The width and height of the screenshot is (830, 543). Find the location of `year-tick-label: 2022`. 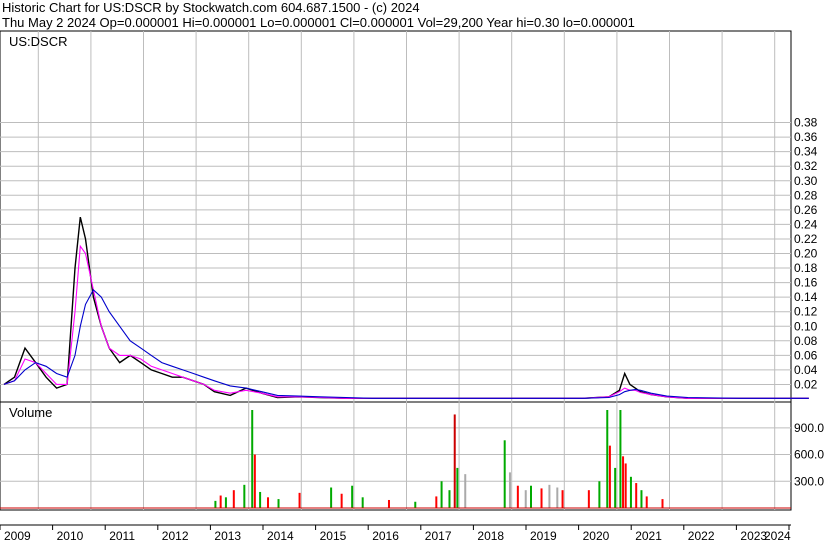

year-tick-label: 2022 is located at coordinates (701, 536).